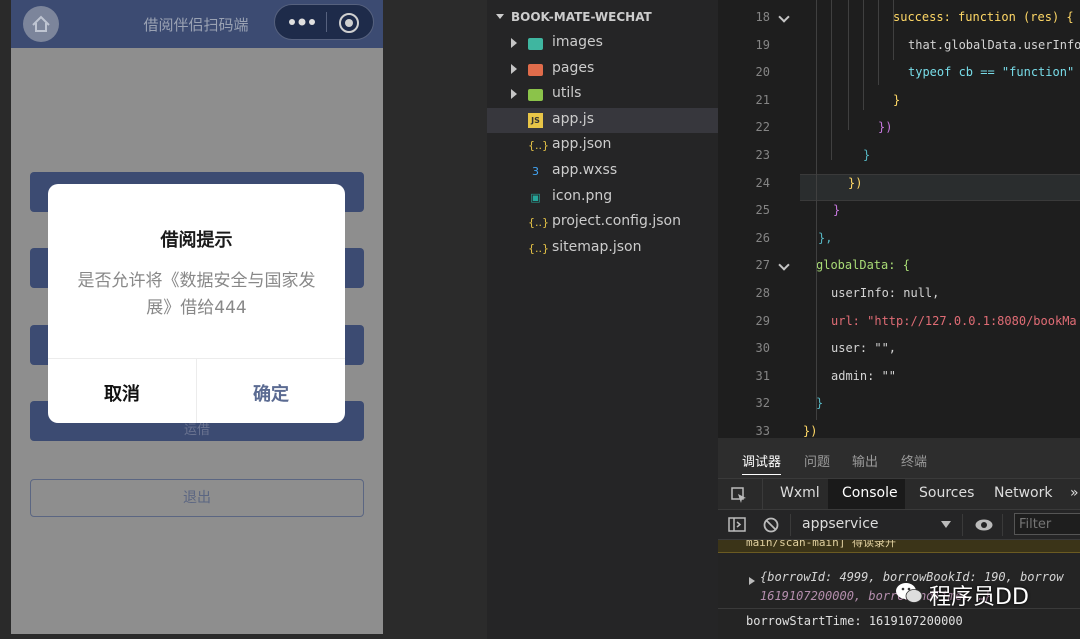 The image size is (1080, 639). What do you see at coordinates (535, 44) in the screenshot?
I see `folder-images-icon` at bounding box center [535, 44].